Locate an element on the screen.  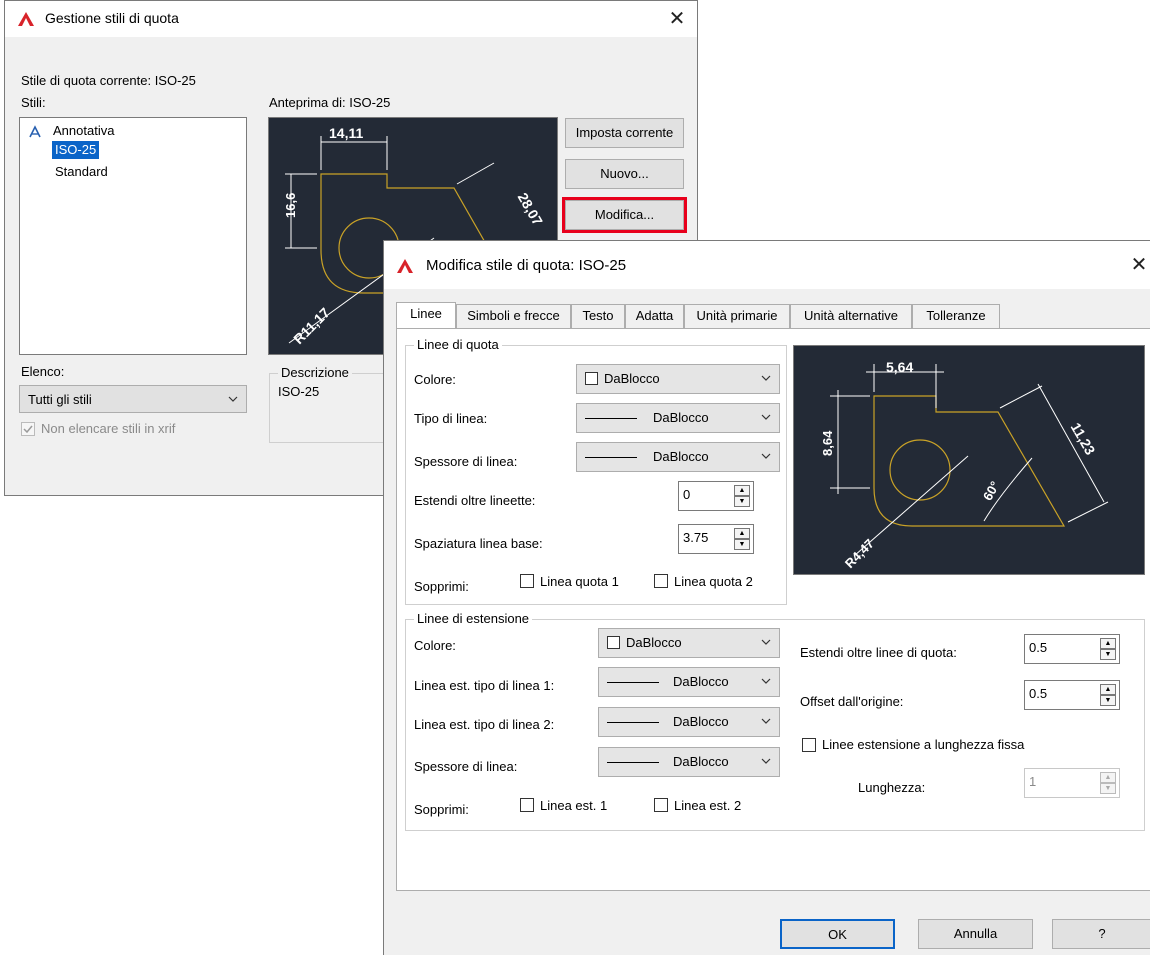
offset-origin-value: 0.5 is located at coordinates (1038, 693).